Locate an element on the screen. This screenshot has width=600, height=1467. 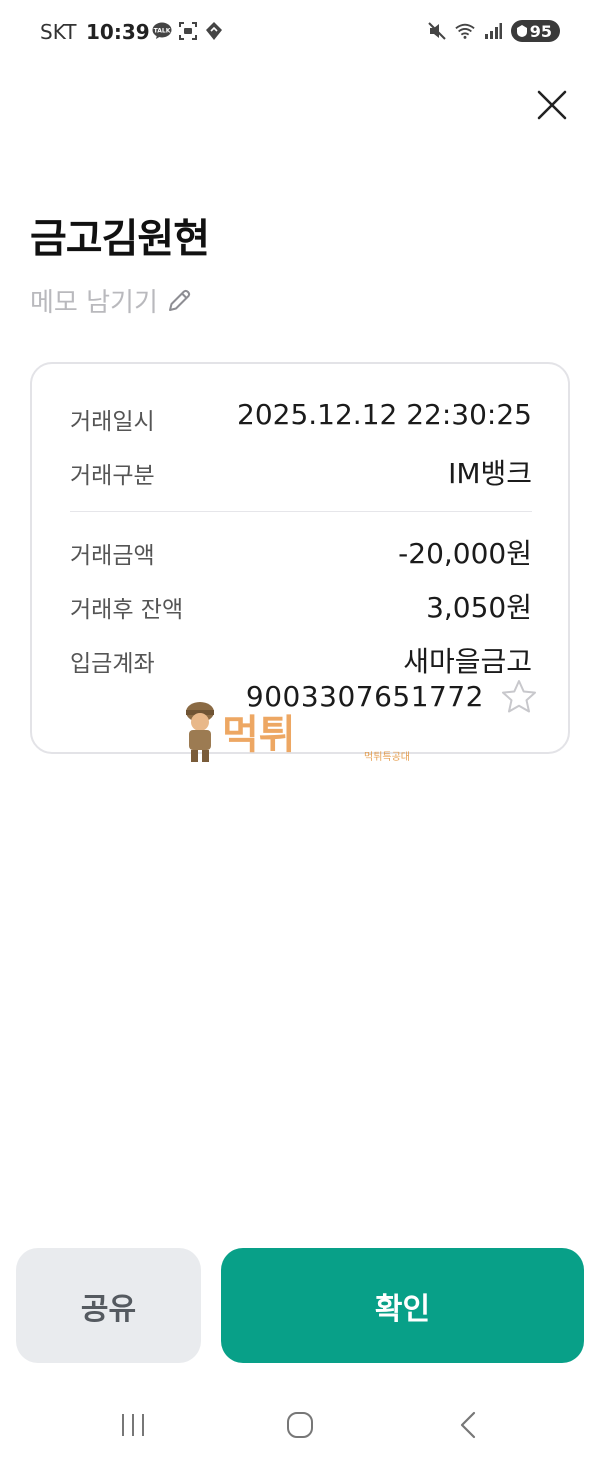
memo-button: 메모 남기기 is located at coordinates (111, 300).